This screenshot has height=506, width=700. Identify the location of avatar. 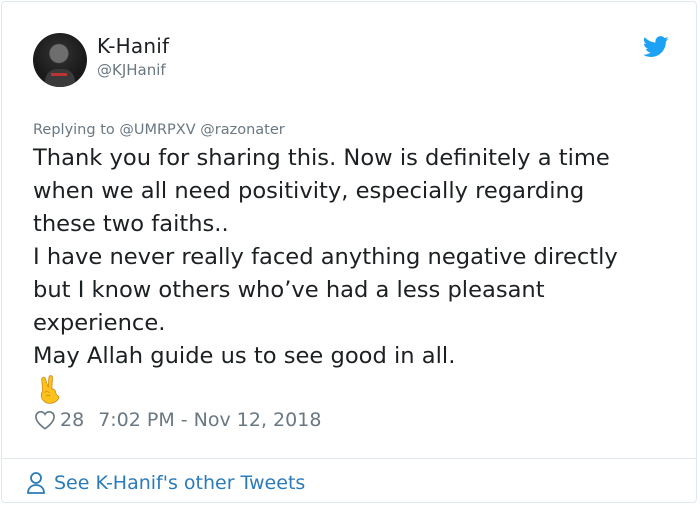
(60, 60).